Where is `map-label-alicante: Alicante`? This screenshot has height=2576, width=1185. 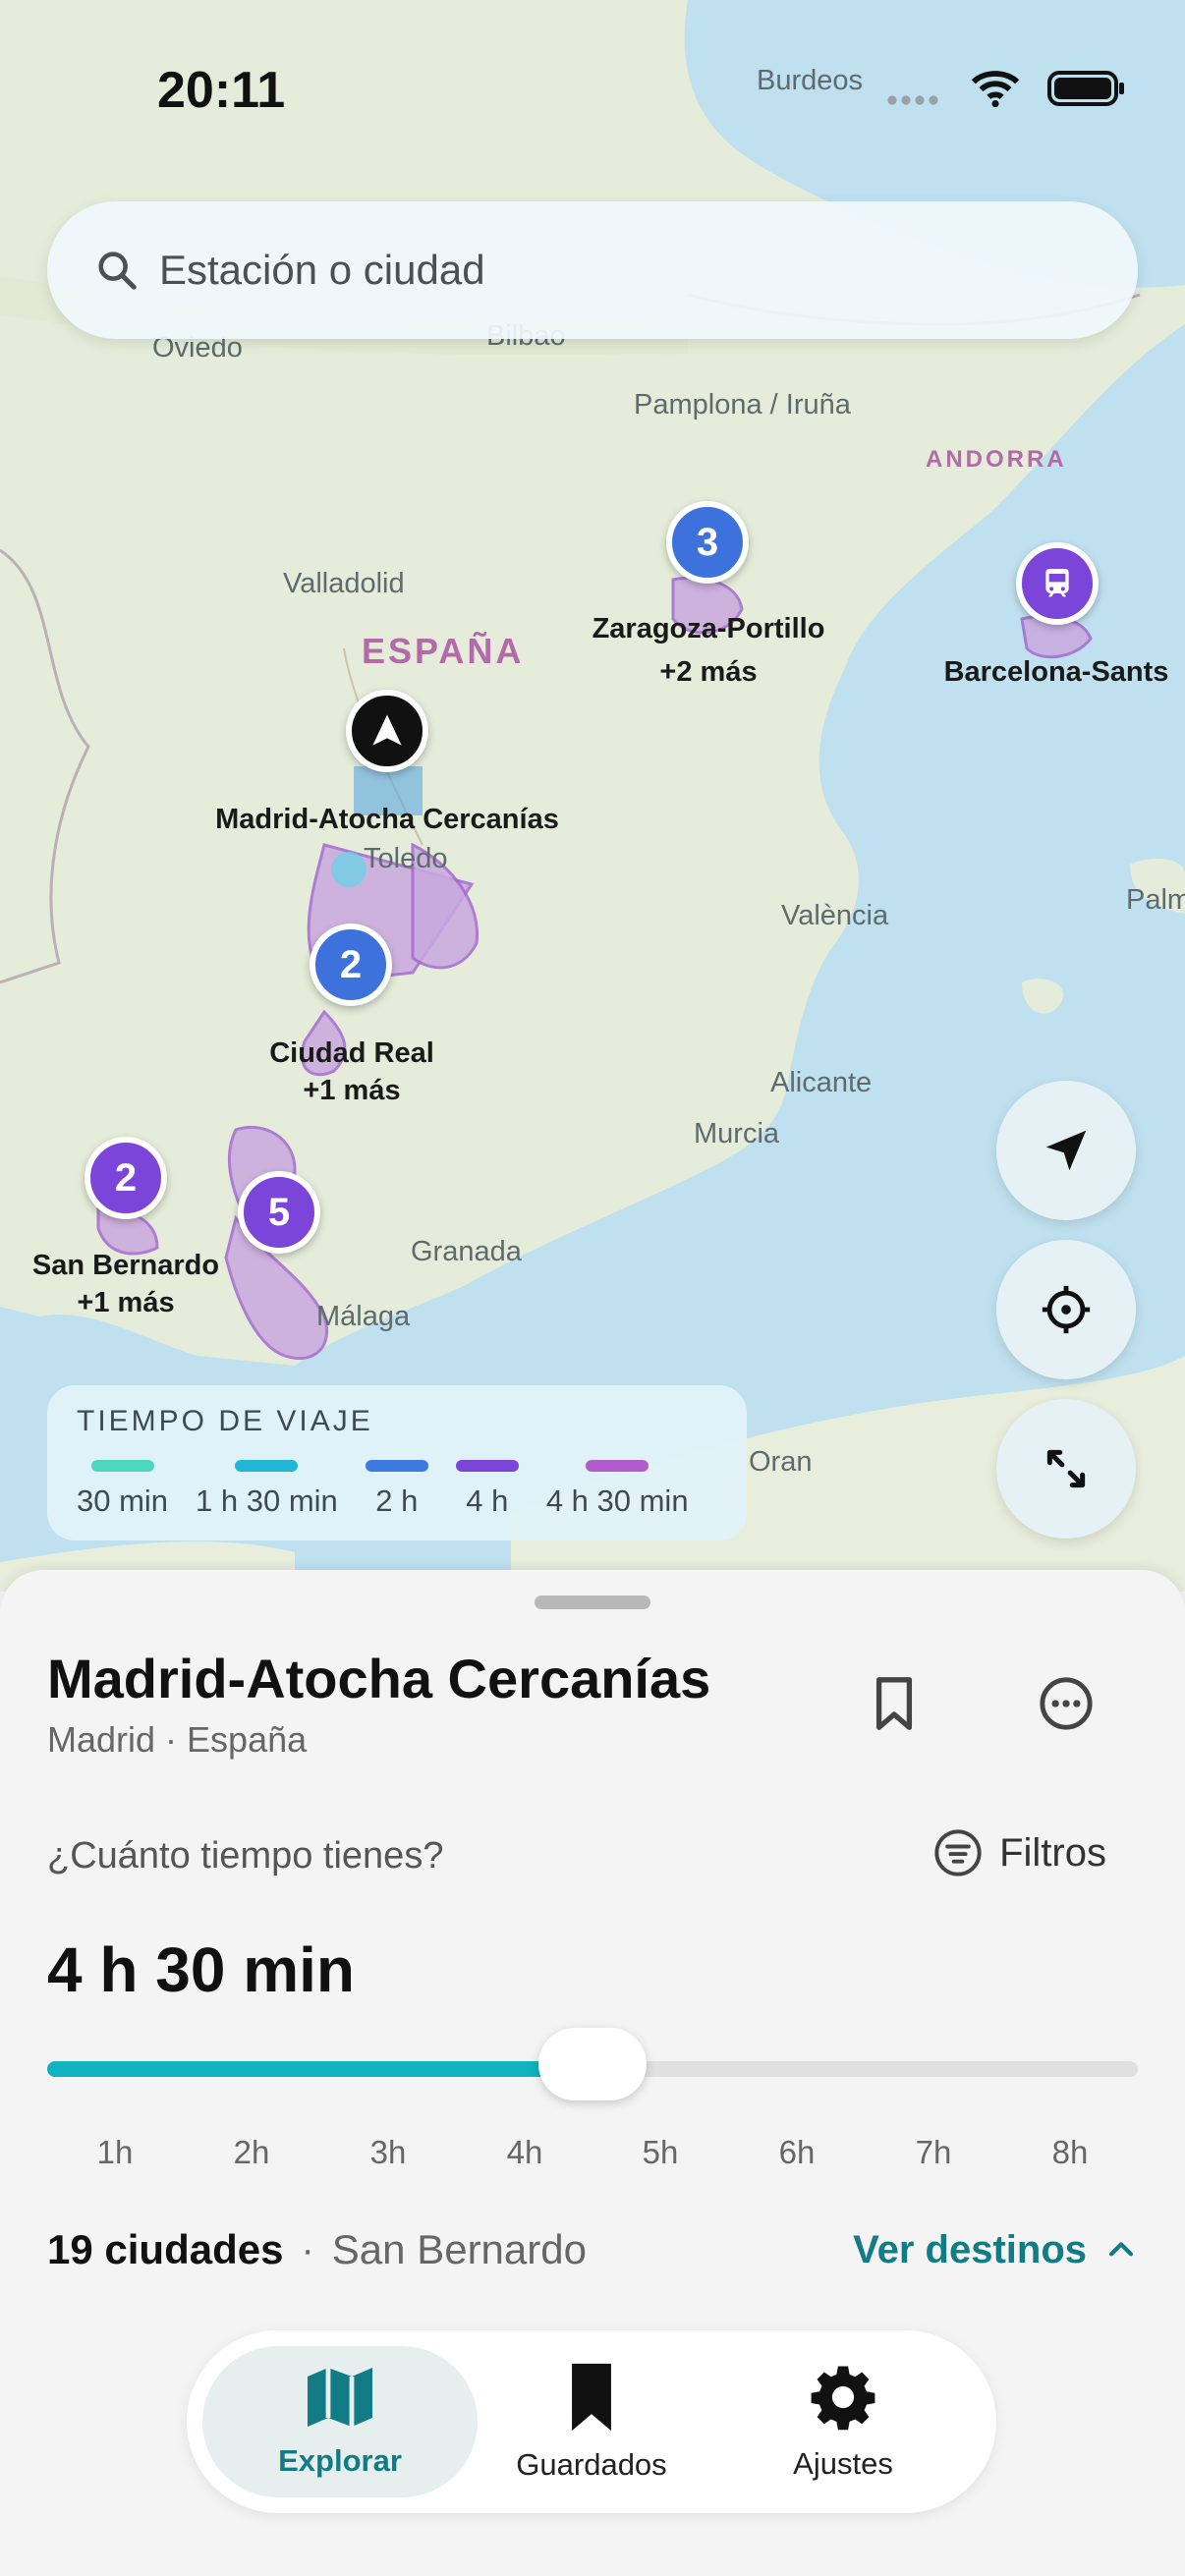
map-label-alicante: Alicante is located at coordinates (821, 1082).